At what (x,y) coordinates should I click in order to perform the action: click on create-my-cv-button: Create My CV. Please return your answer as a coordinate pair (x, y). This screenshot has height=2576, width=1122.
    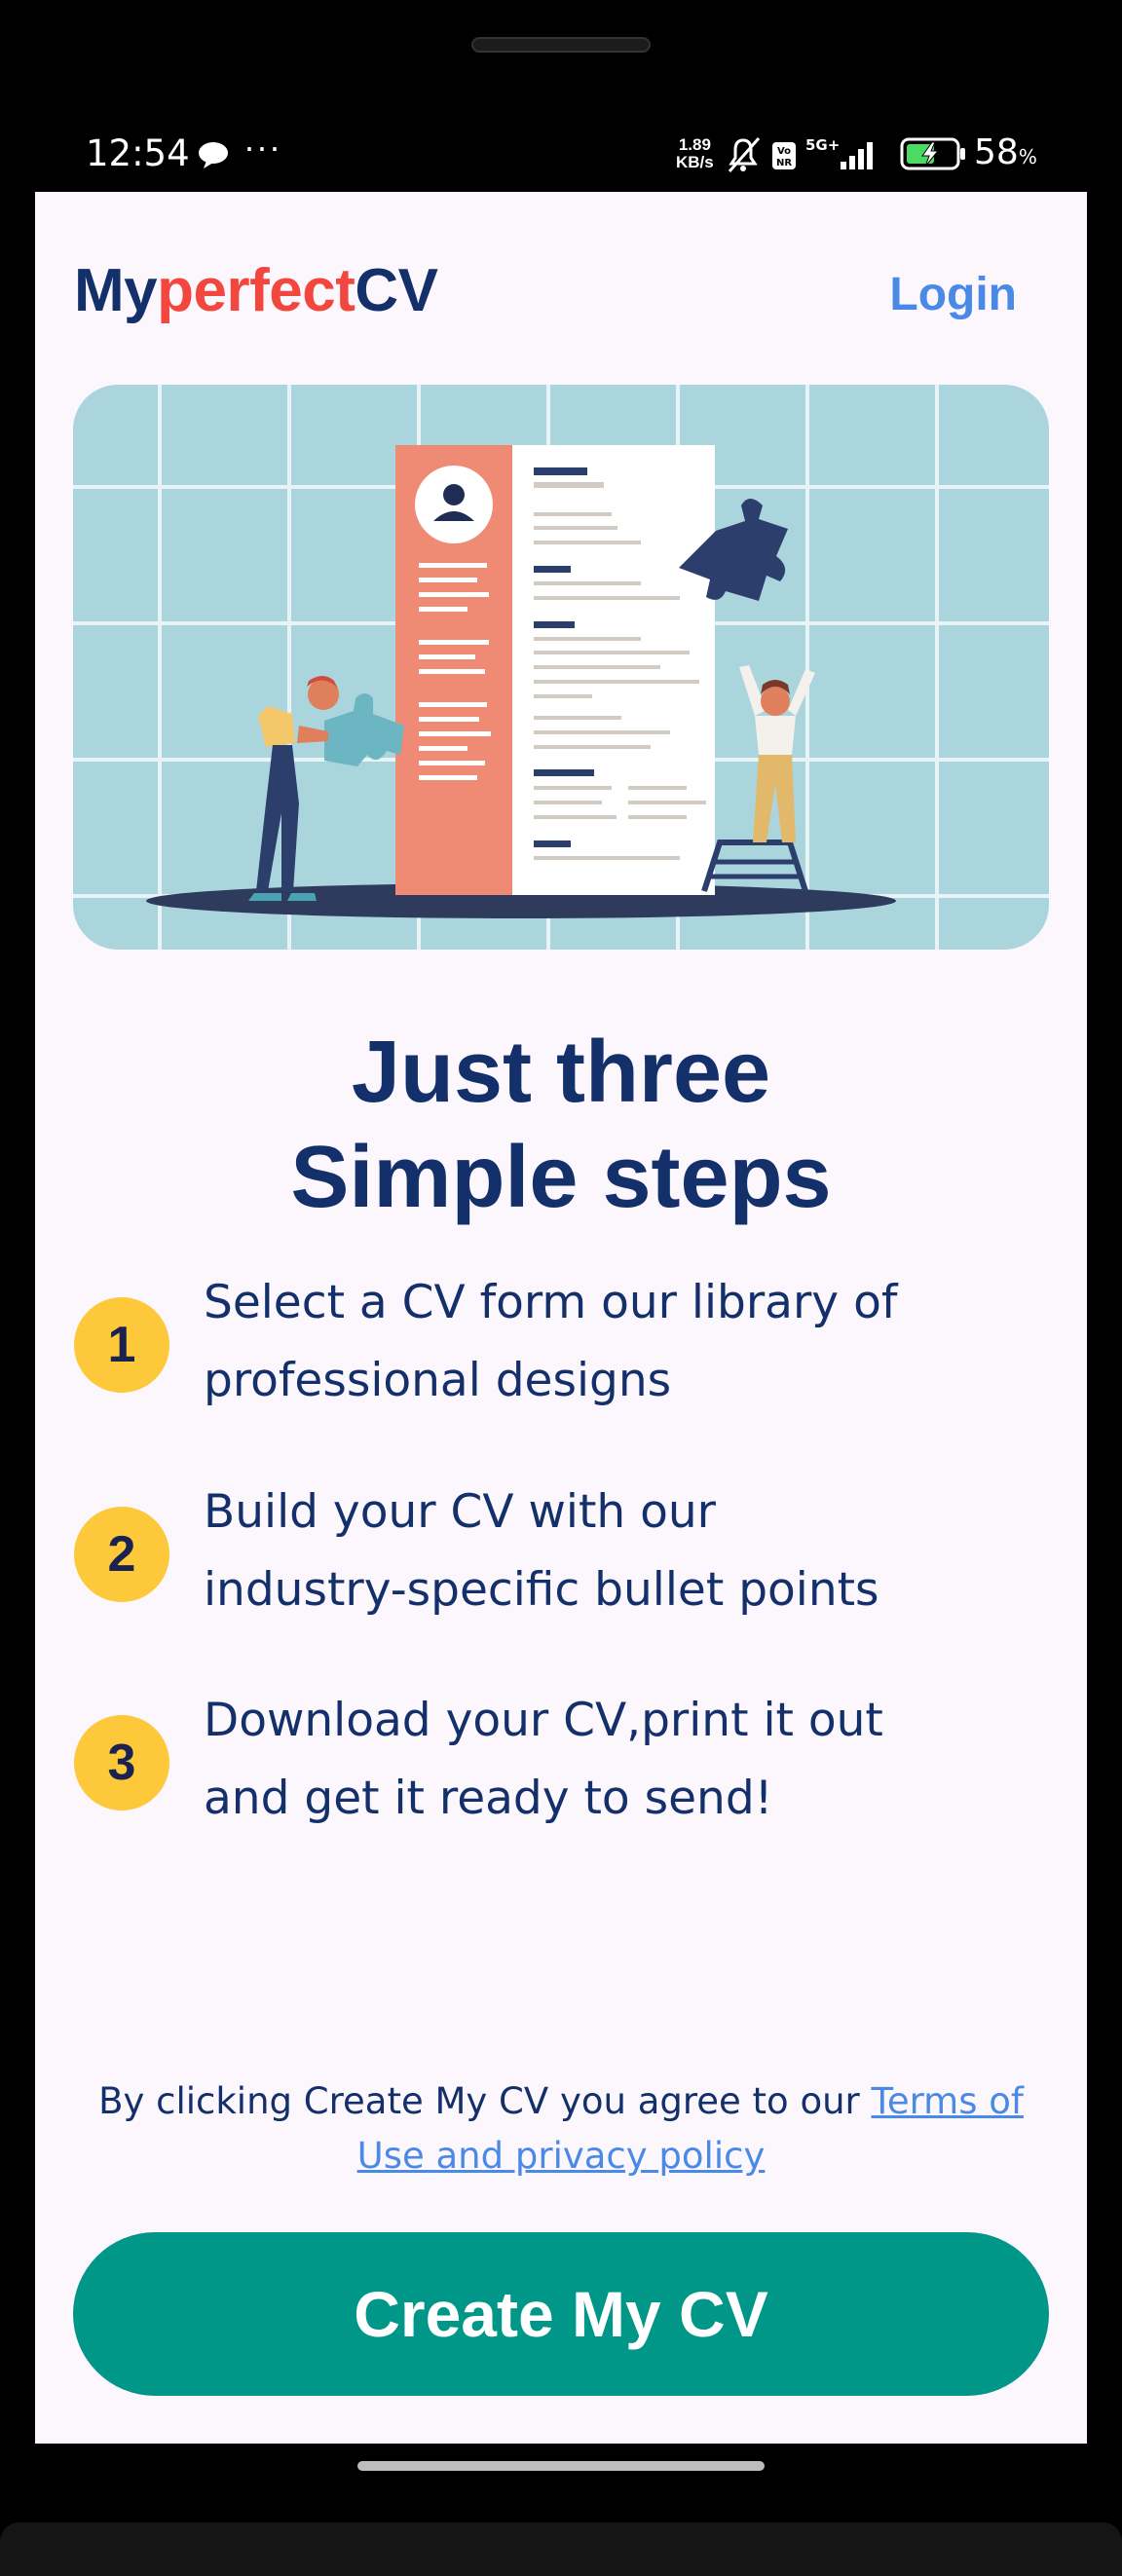
    Looking at the image, I should click on (561, 2314).